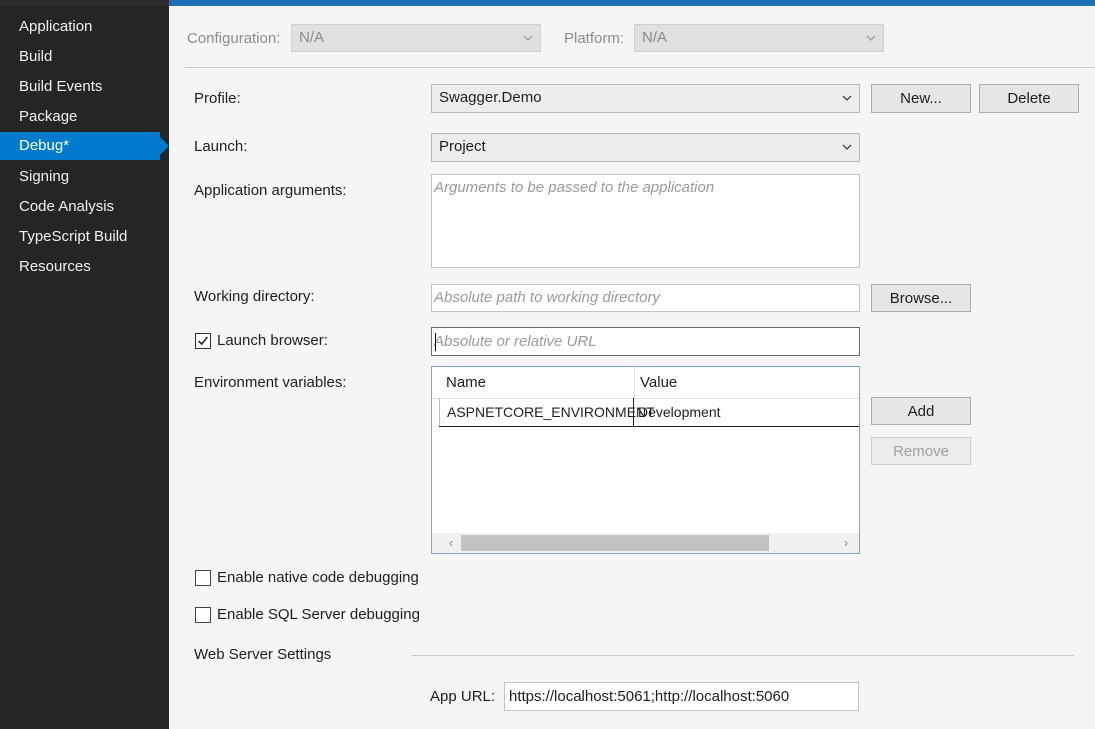 This screenshot has height=729, width=1095. Describe the element at coordinates (921, 411) in the screenshot. I see `add-env-var-button: Add` at that location.